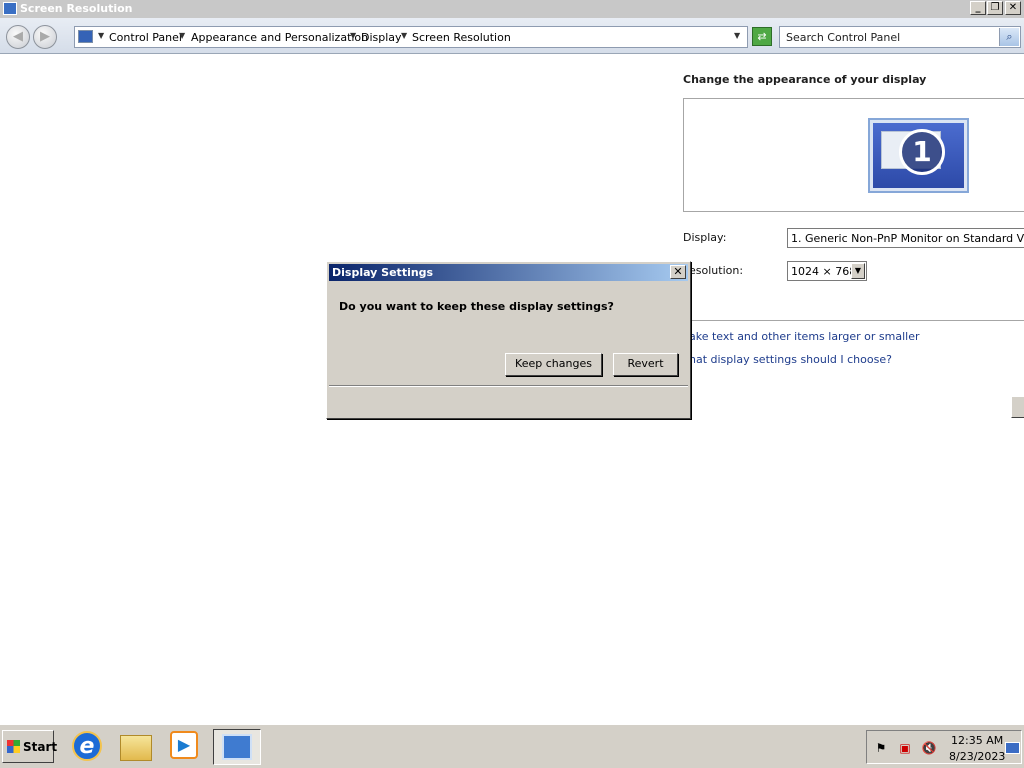 The height and width of the screenshot is (768, 1024). What do you see at coordinates (716, 270) in the screenshot?
I see `resolution-label: esolution:` at bounding box center [716, 270].